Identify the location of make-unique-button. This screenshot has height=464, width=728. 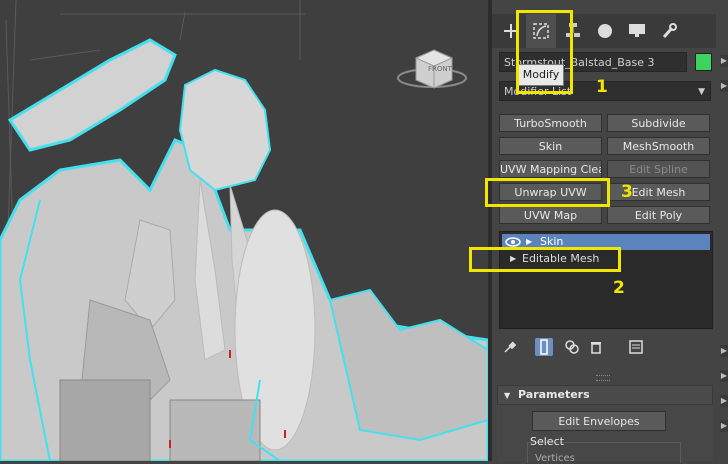
(572, 347).